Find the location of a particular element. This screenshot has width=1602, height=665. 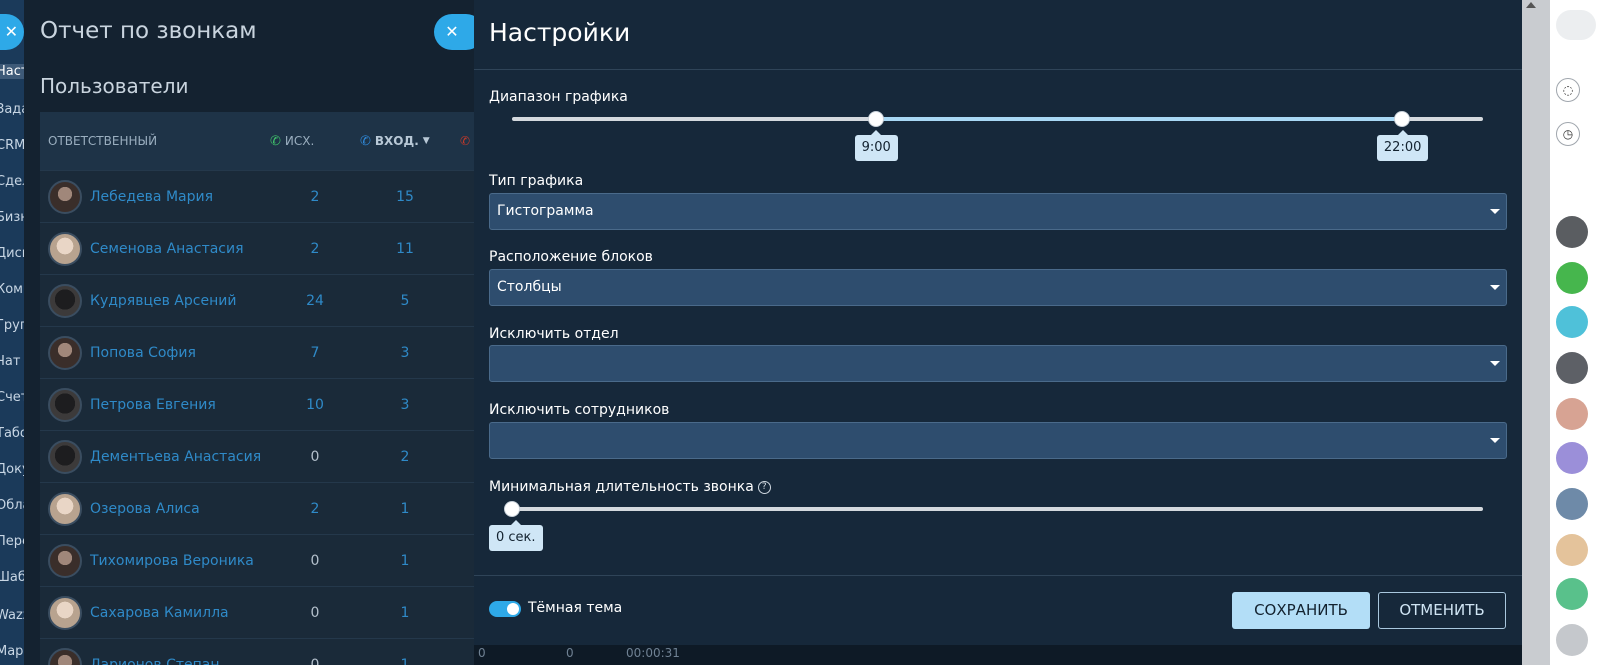

sidebar-item: Груп is located at coordinates (12, 325).